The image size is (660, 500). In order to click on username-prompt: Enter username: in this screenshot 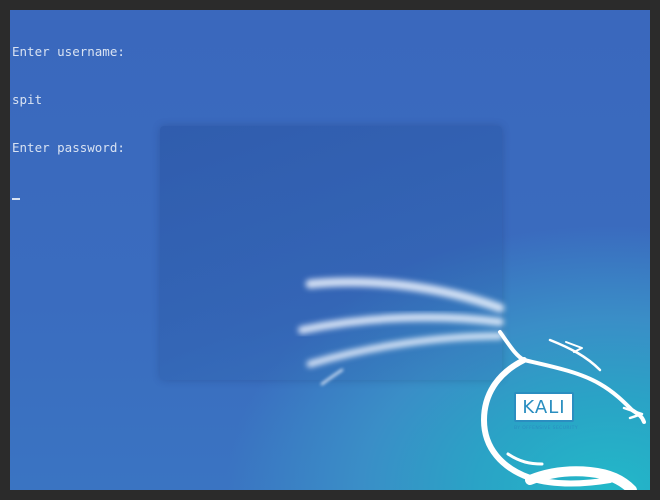, I will do `click(68, 51)`.